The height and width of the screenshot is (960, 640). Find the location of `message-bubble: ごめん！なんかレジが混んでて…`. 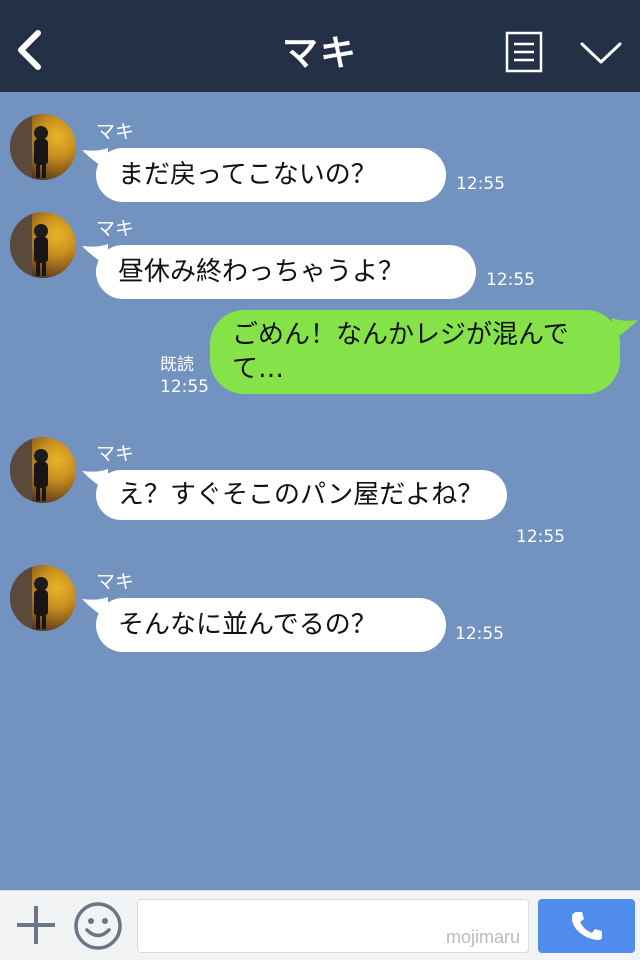

message-bubble: ごめん！なんかレジが混んでて… is located at coordinates (415, 352).